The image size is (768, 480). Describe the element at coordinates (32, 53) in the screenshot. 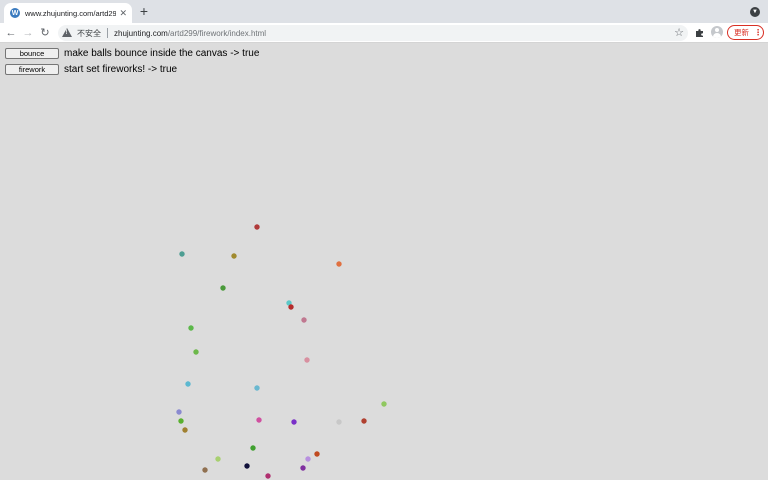

I see `bounce-button: bounce` at that location.